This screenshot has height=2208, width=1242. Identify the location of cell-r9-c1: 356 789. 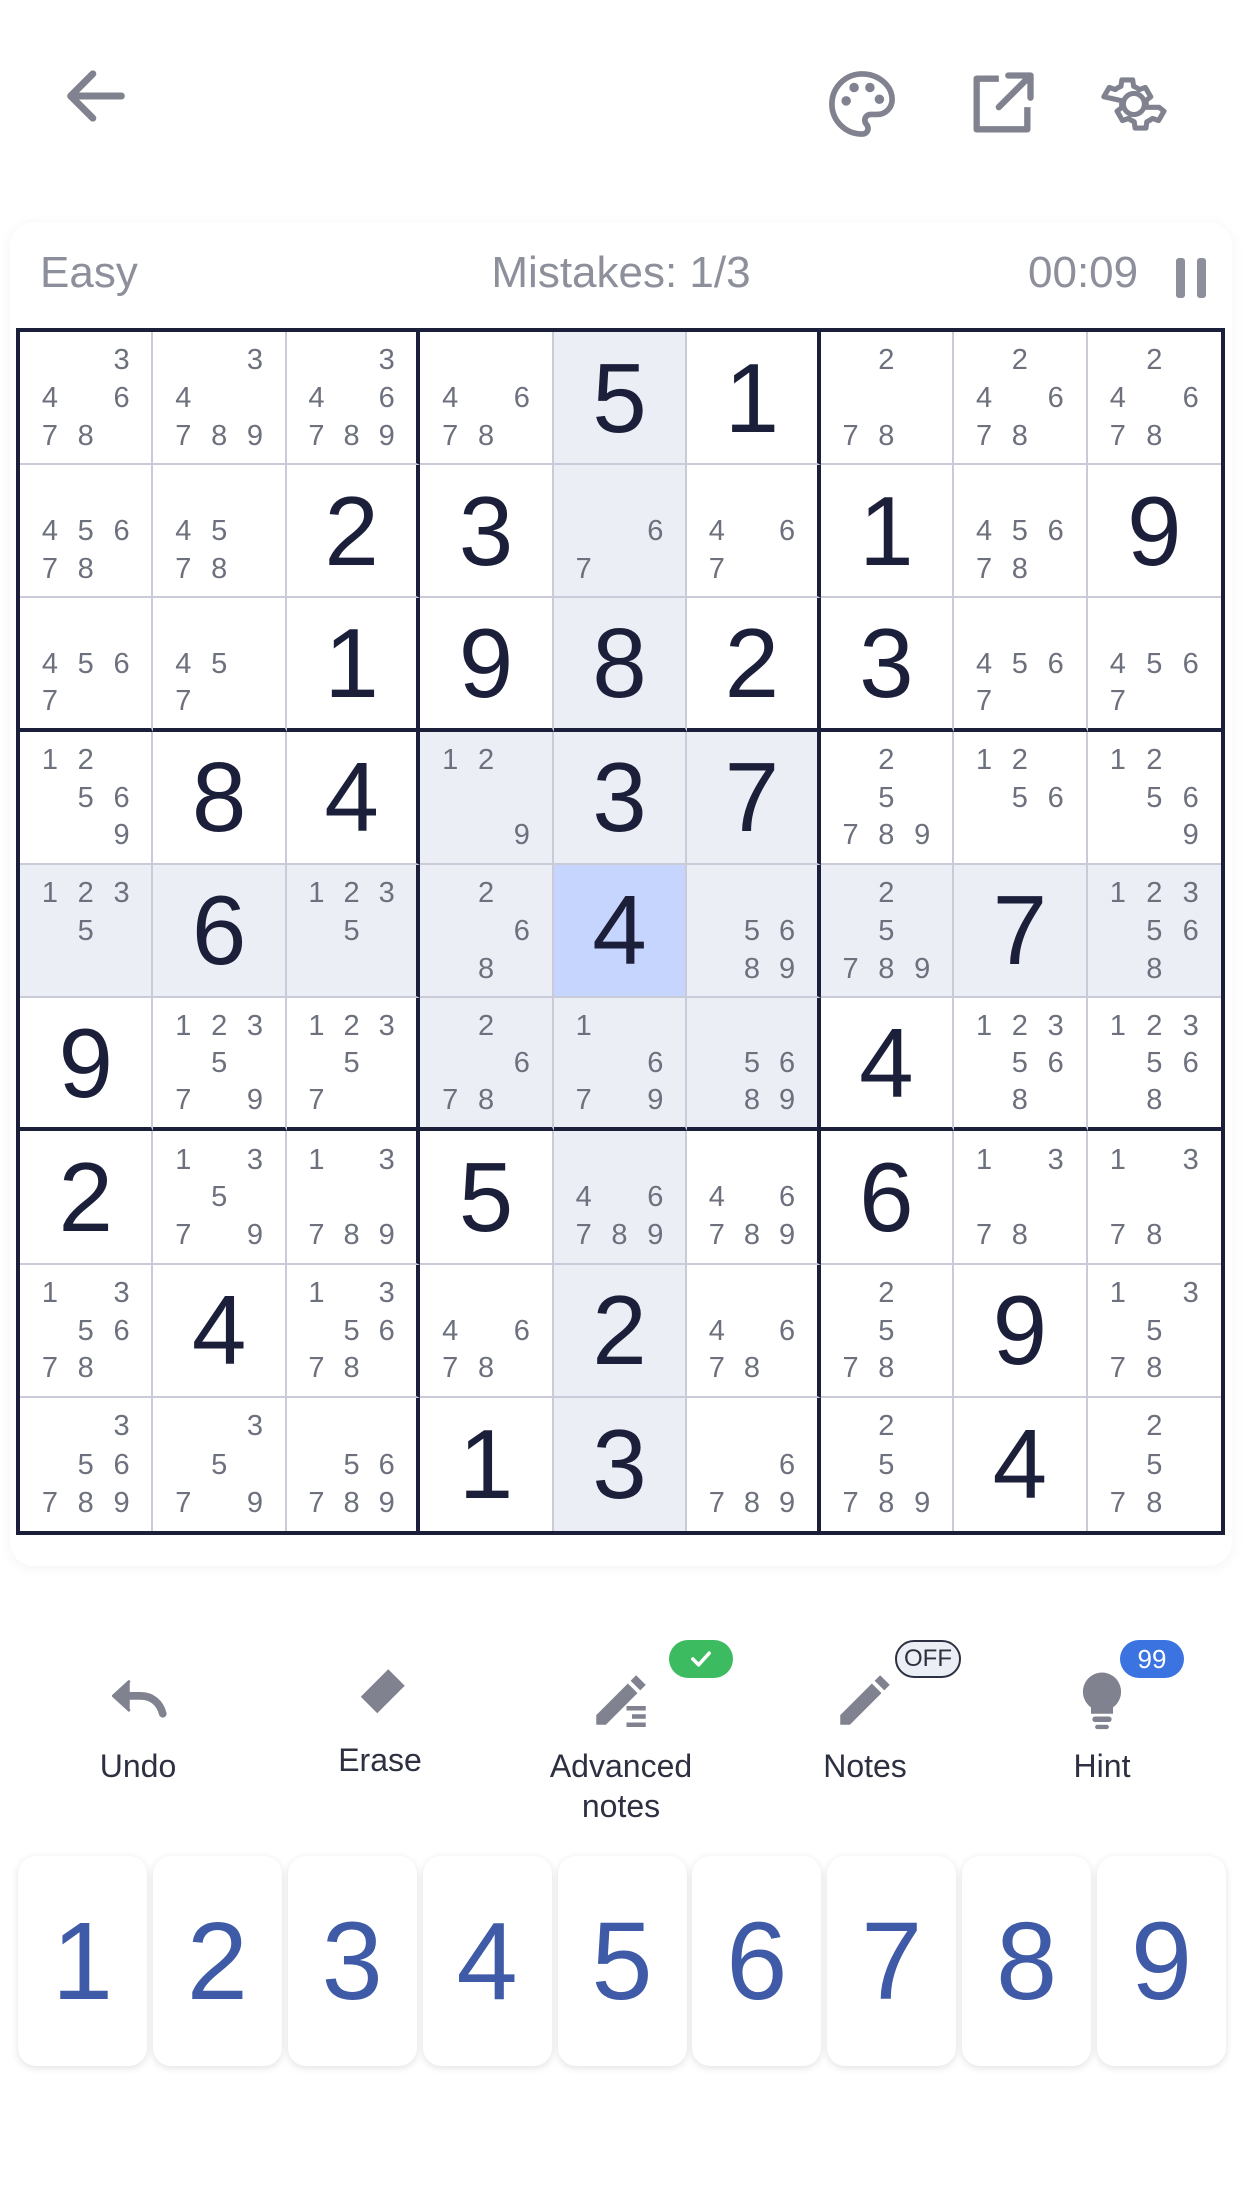
(87, 1464).